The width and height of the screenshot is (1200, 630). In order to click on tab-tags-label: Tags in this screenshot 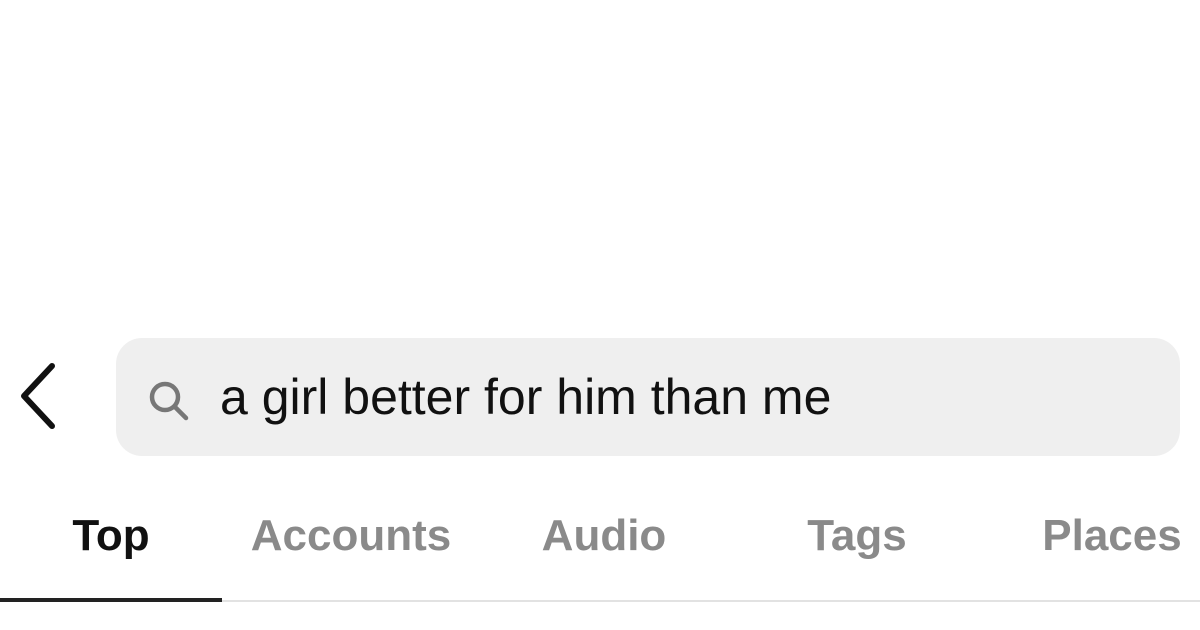, I will do `click(857, 535)`.